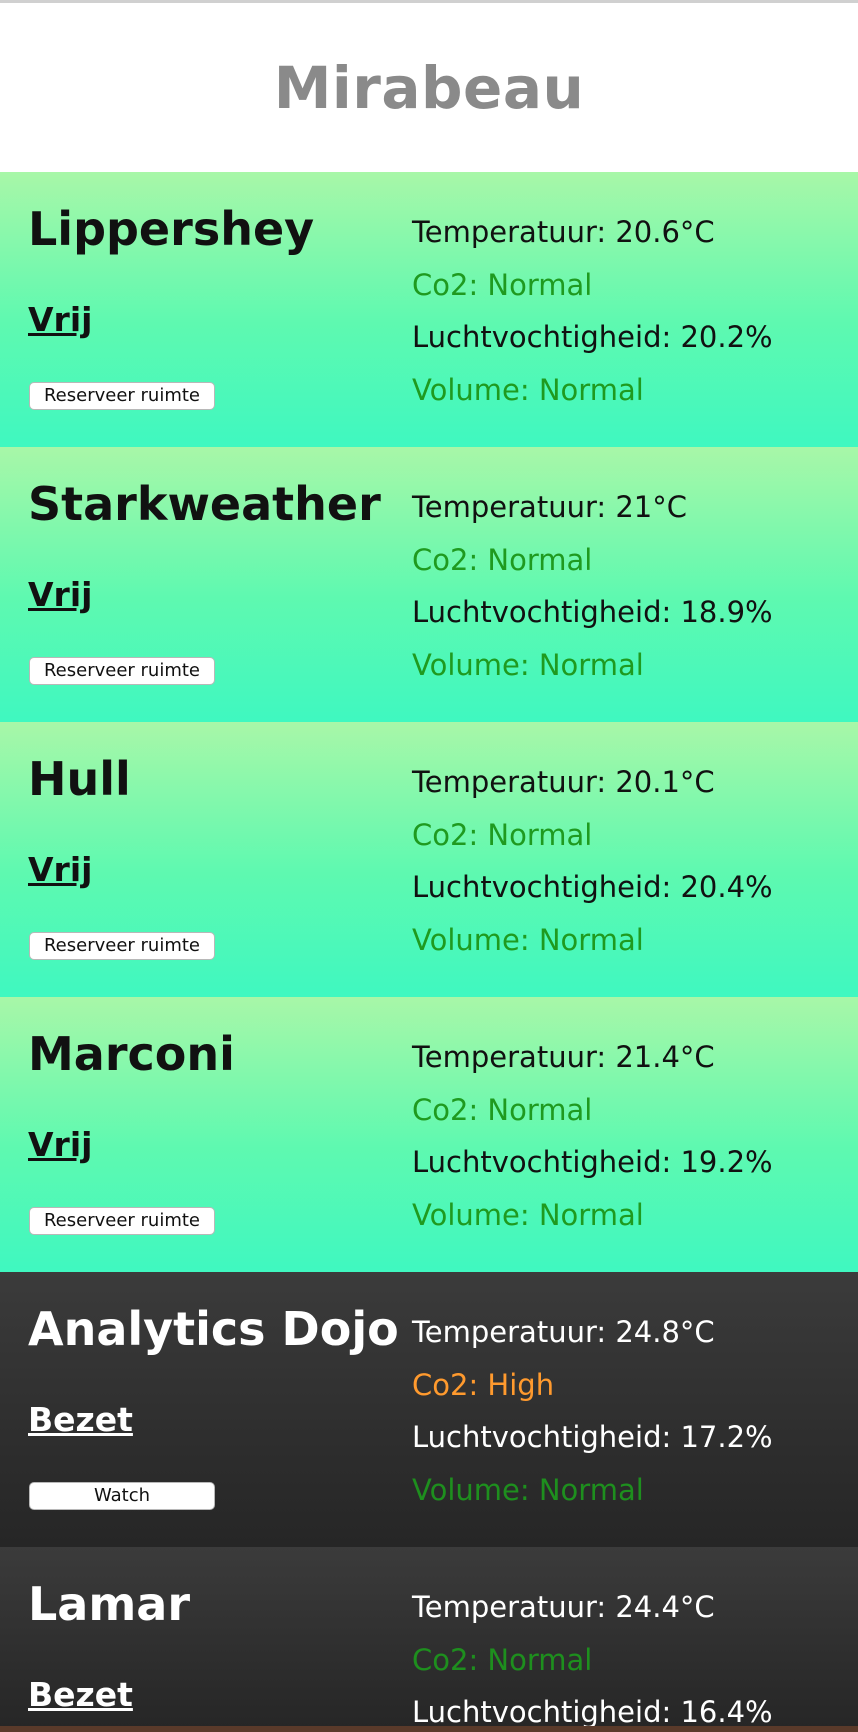 The height and width of the screenshot is (1732, 858). Describe the element at coordinates (592, 612) in the screenshot. I see `humidity-reading: Luchtvochtigheid: 18.9%` at that location.